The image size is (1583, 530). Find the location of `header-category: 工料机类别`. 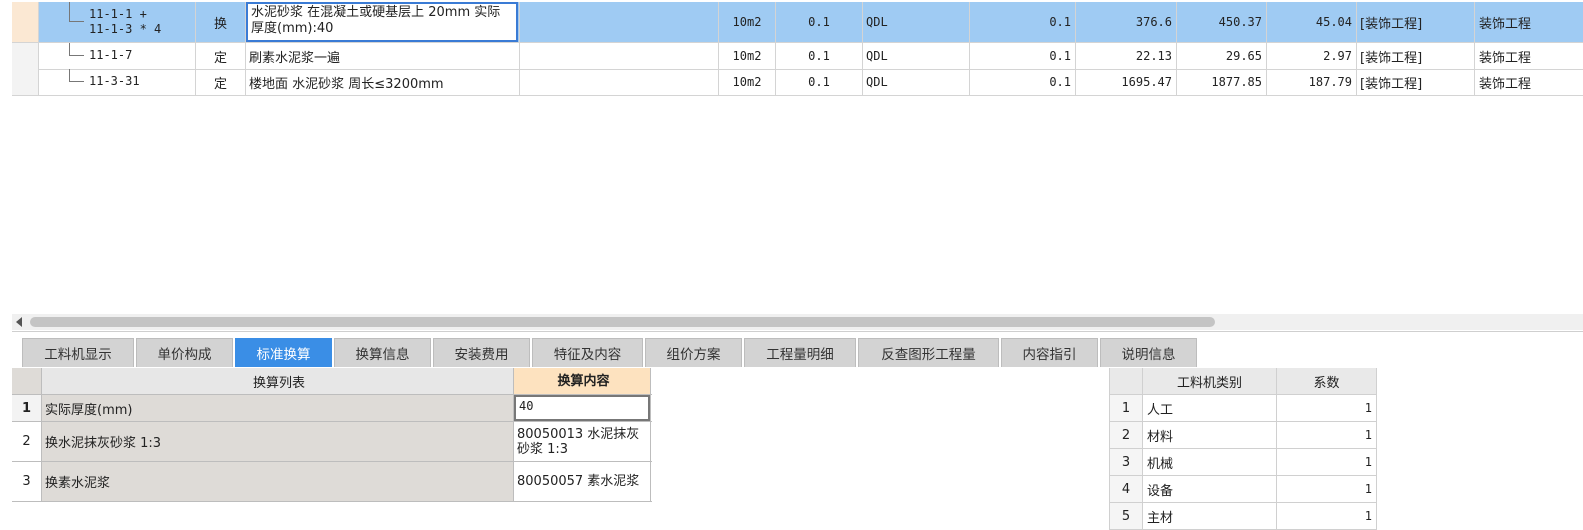

header-category: 工料机类别 is located at coordinates (1210, 381).